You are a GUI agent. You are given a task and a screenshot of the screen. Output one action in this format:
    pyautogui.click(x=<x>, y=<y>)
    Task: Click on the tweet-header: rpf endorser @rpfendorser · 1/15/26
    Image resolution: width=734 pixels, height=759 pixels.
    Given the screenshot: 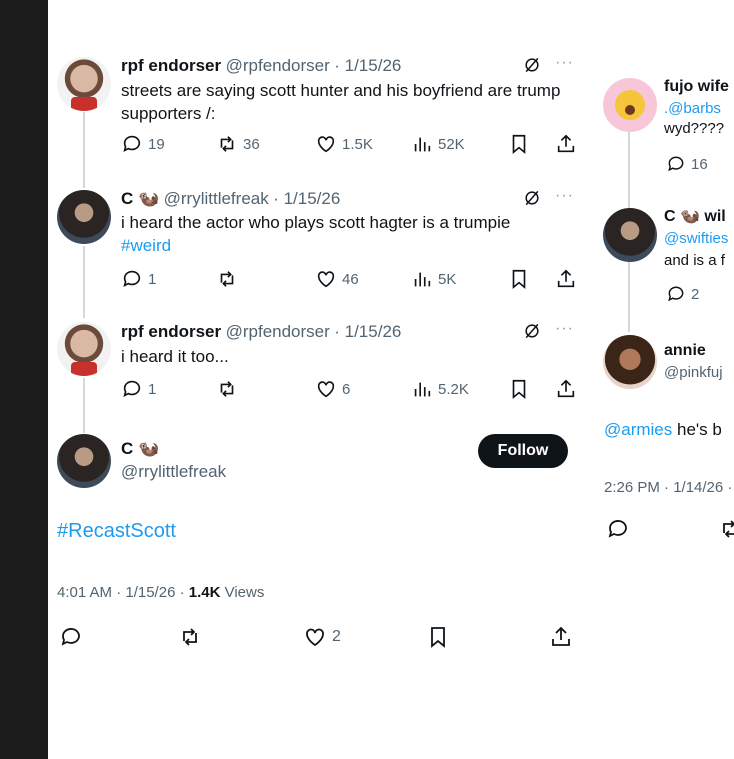 What is the action you would take?
    pyautogui.click(x=261, y=332)
    